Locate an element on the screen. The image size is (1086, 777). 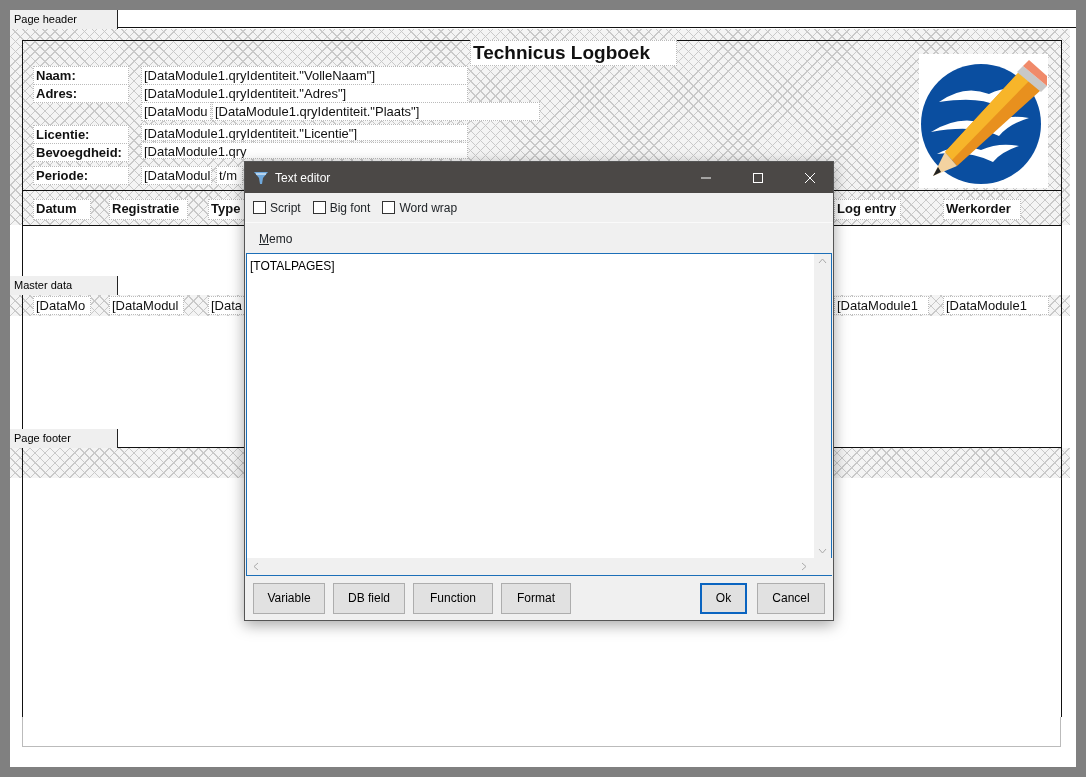
checkbox: Big font is located at coordinates (341, 207).